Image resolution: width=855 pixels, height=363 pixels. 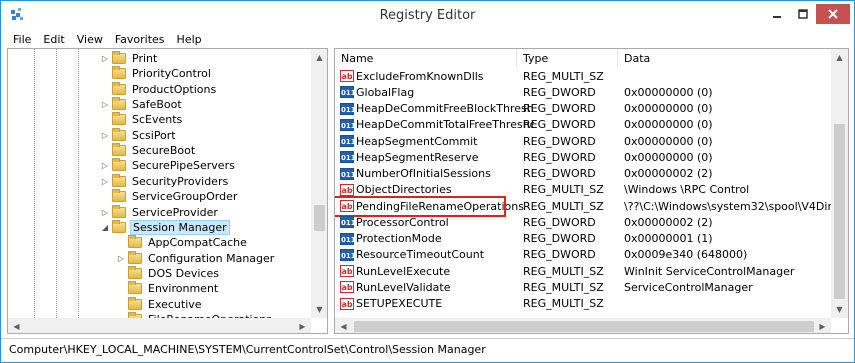 What do you see at coordinates (105, 227) in the screenshot?
I see `collapse-arrow-icon: ◢` at bounding box center [105, 227].